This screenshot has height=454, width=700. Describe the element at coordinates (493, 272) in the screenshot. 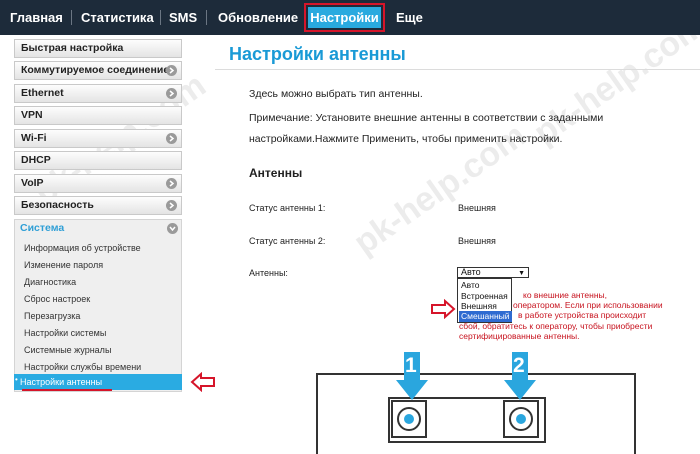

I see `antenna-type-select: Авто ▼` at that location.